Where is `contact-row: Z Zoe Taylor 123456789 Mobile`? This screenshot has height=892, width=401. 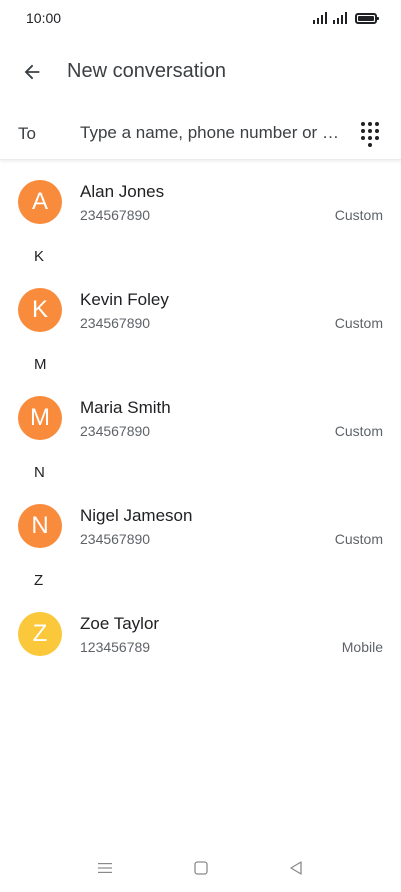
contact-row: Z Zoe Taylor 123456789 Mobile is located at coordinates (200, 636).